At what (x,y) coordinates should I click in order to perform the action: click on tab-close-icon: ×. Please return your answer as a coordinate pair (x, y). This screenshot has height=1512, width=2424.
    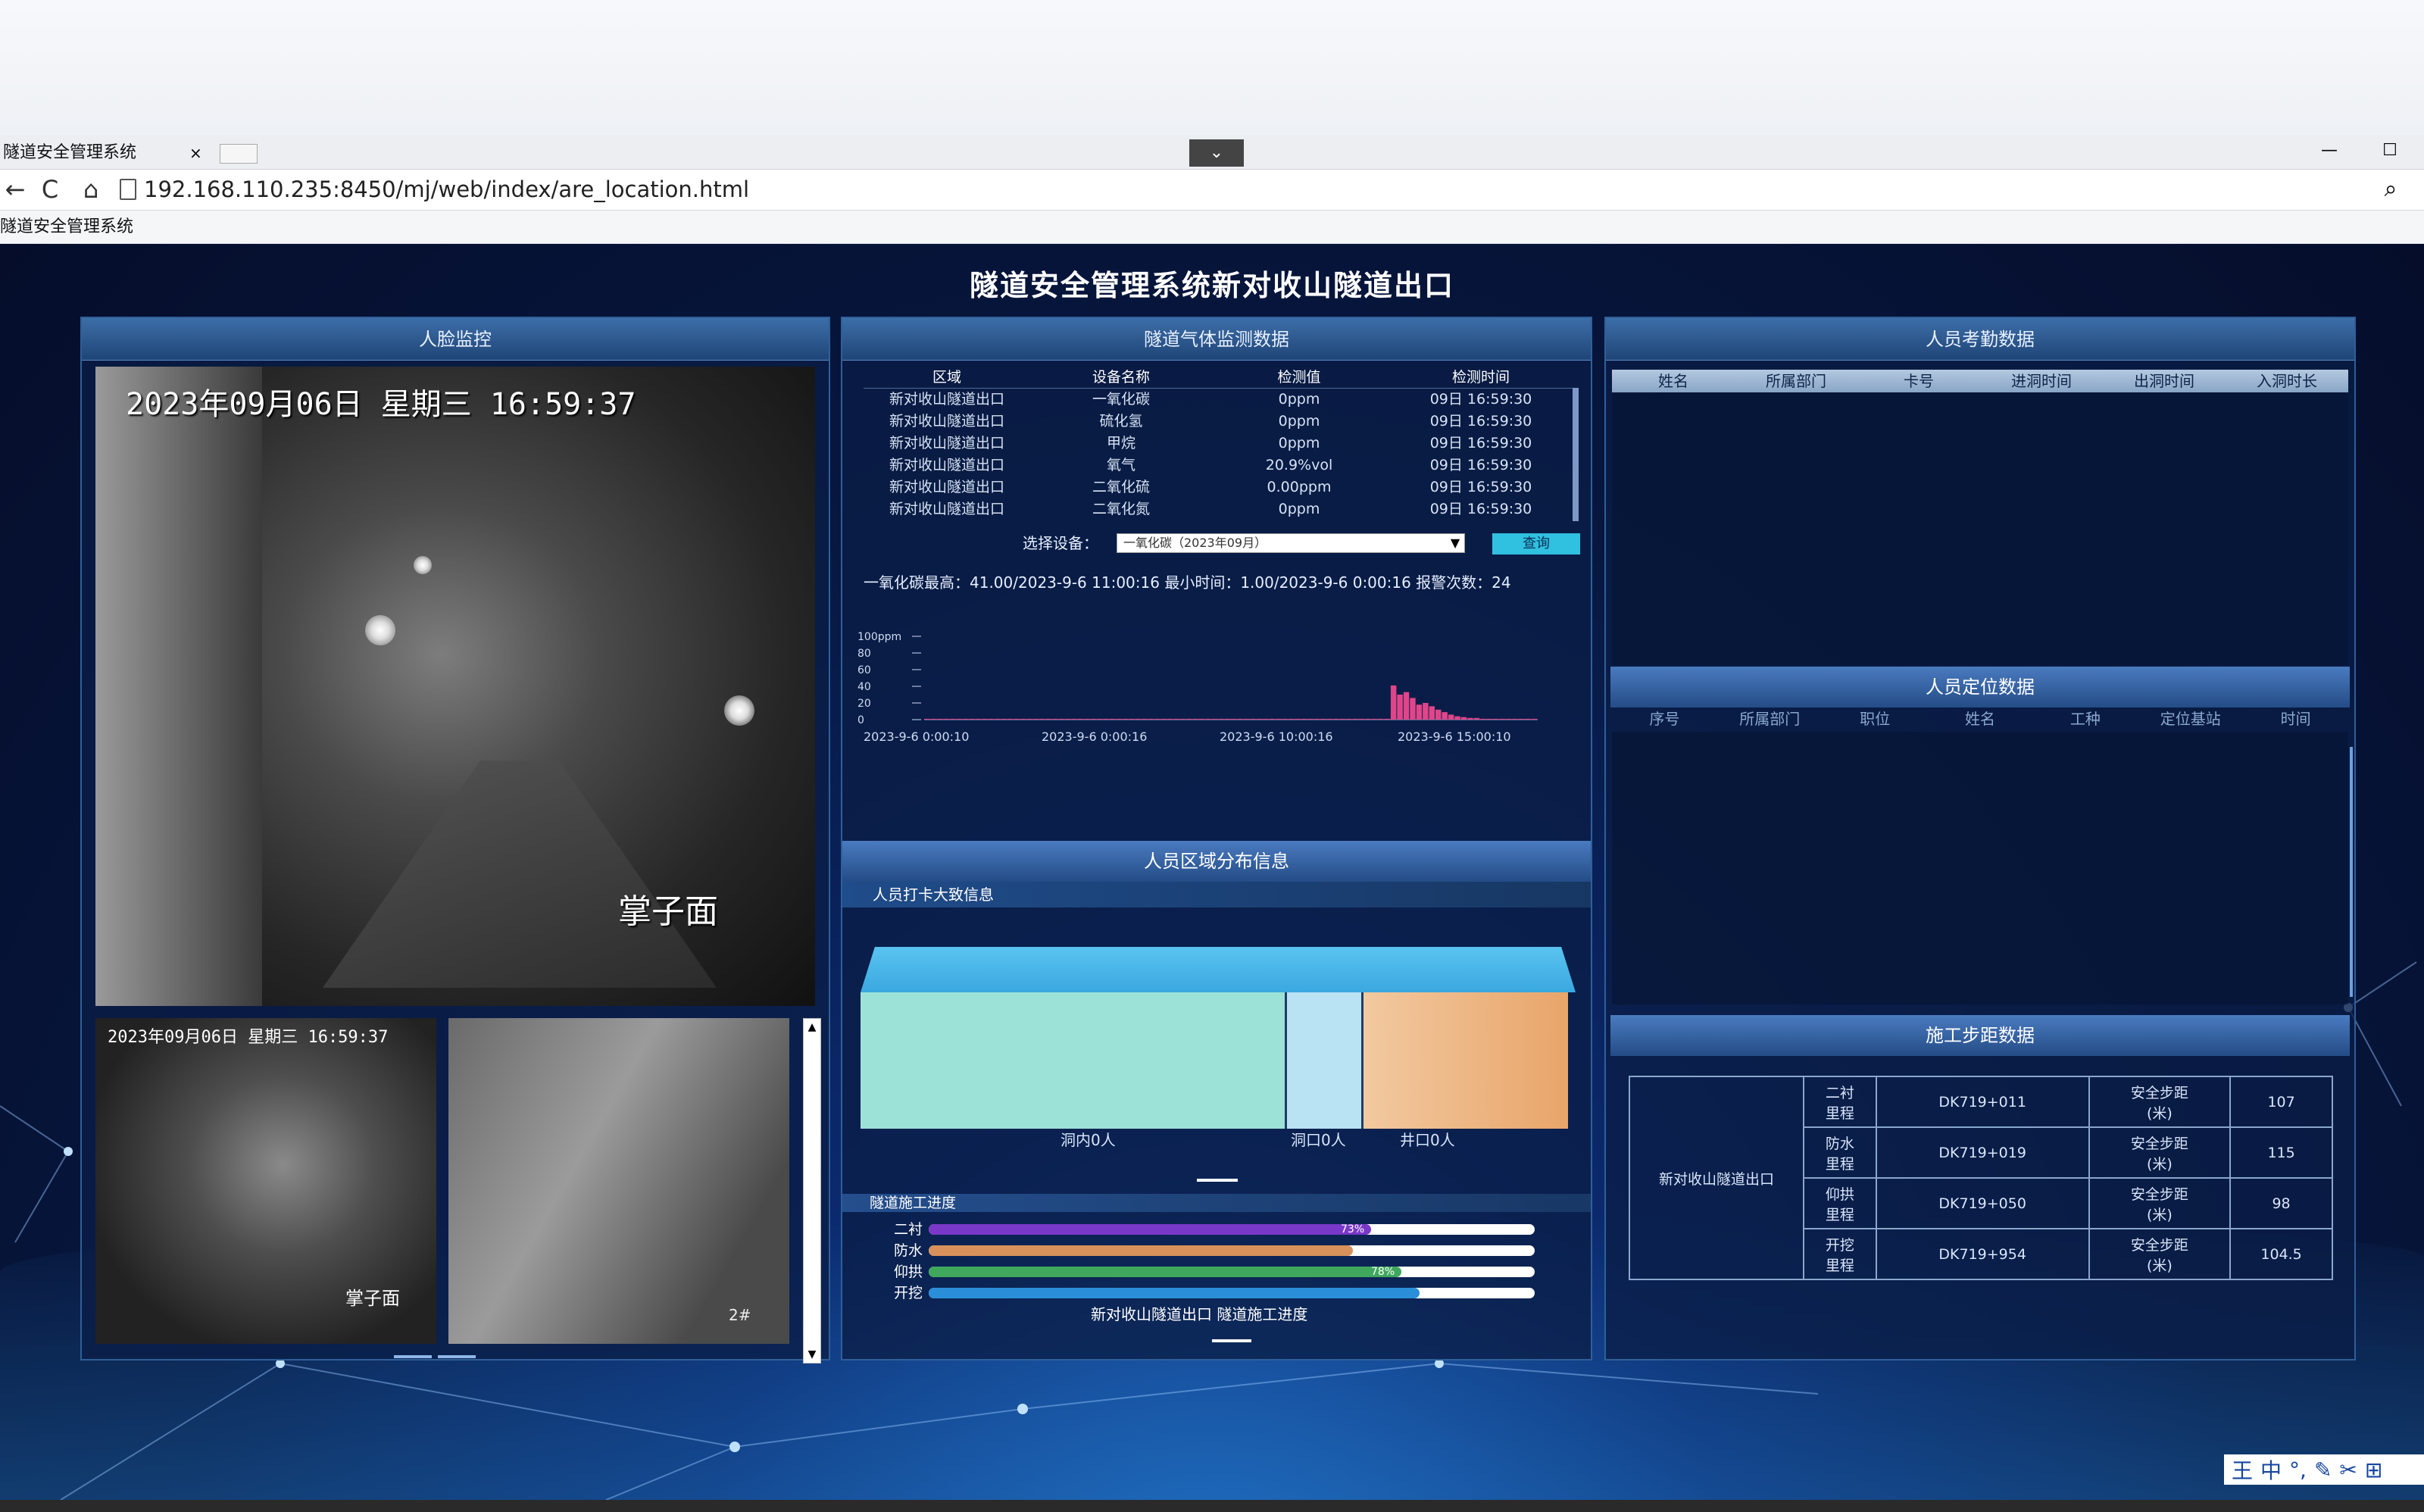
    Looking at the image, I should click on (197, 153).